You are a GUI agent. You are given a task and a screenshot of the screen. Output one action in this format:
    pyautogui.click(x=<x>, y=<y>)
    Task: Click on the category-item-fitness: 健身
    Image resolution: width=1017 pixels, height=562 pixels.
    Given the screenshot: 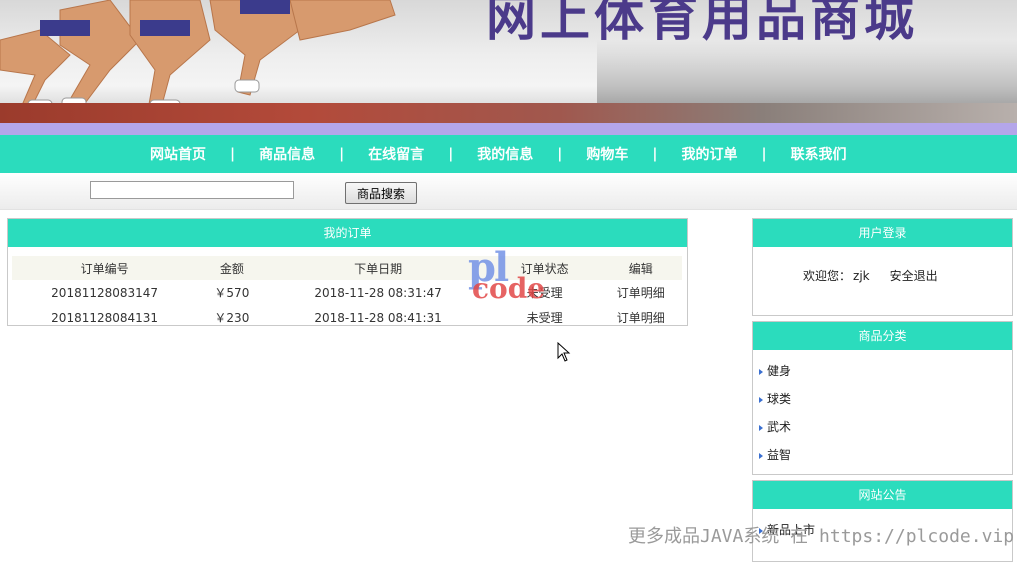 What is the action you would take?
    pyautogui.click(x=775, y=376)
    